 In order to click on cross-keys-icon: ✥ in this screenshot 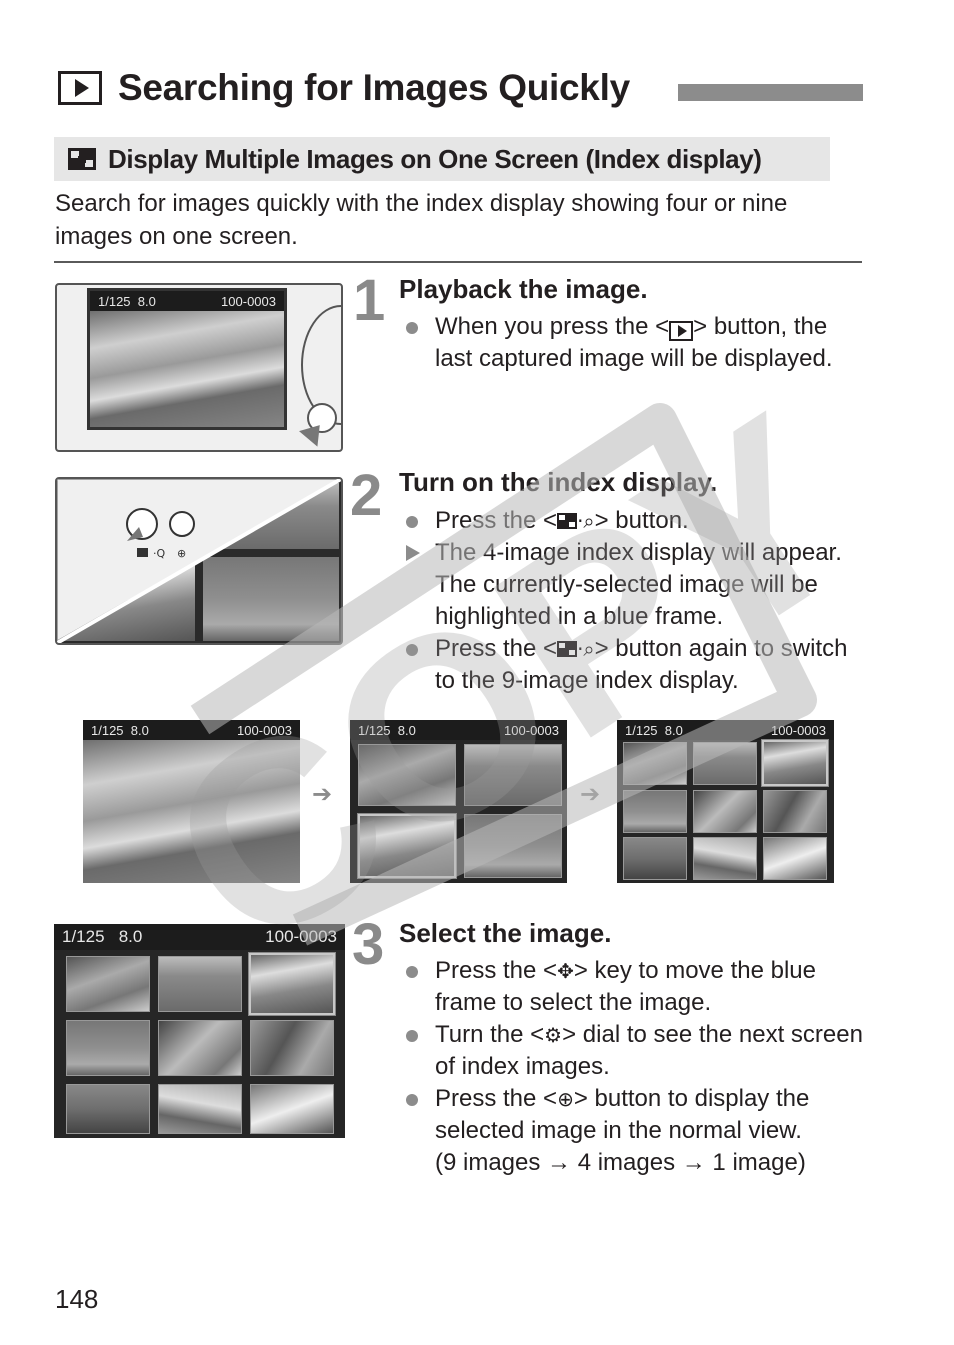, I will do `click(565, 971)`.